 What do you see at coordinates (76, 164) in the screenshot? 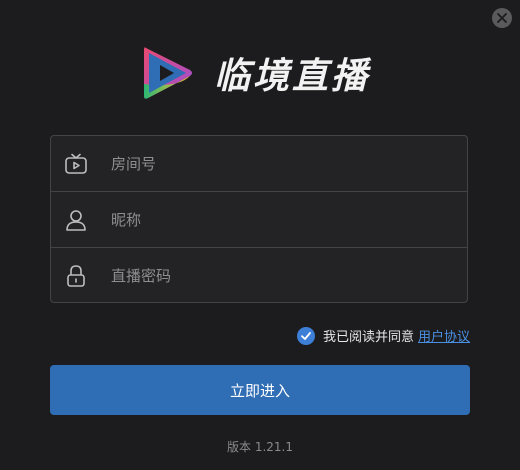
I see `tv-icon` at bounding box center [76, 164].